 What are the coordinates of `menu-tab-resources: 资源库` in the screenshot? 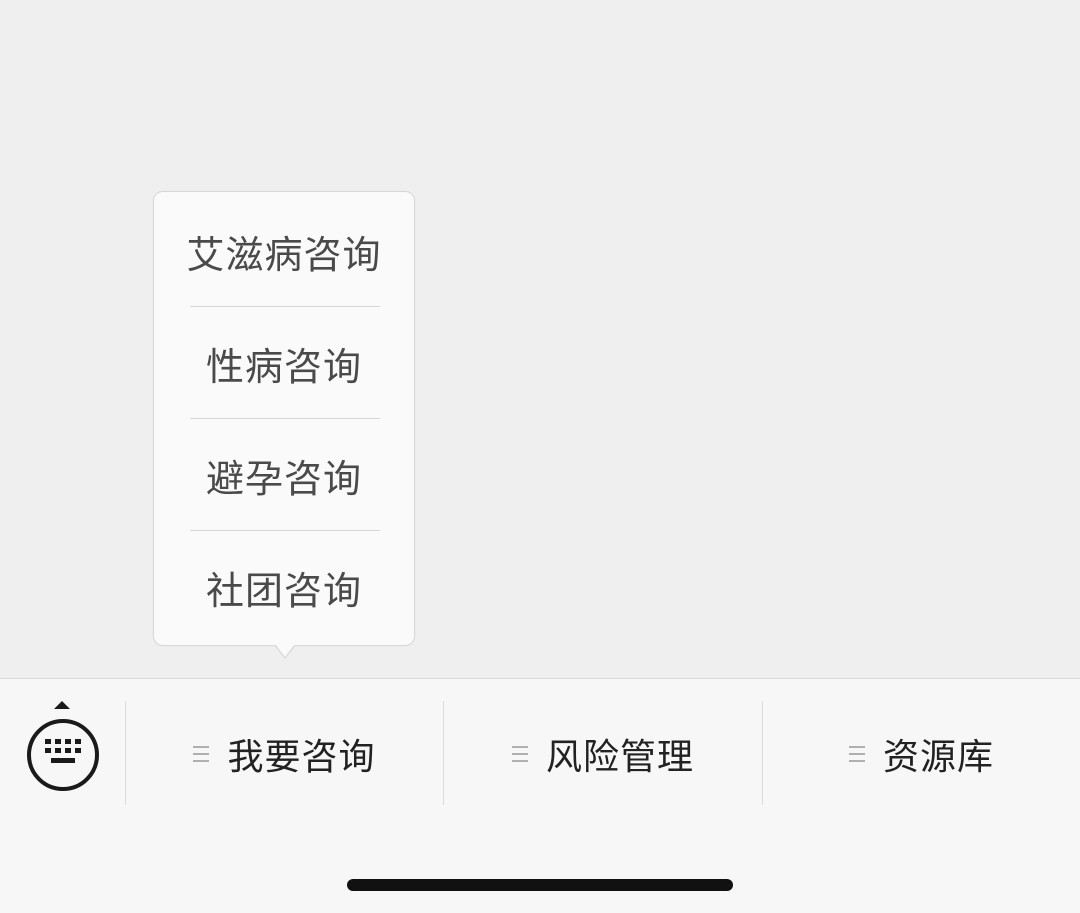 It's located at (921, 754).